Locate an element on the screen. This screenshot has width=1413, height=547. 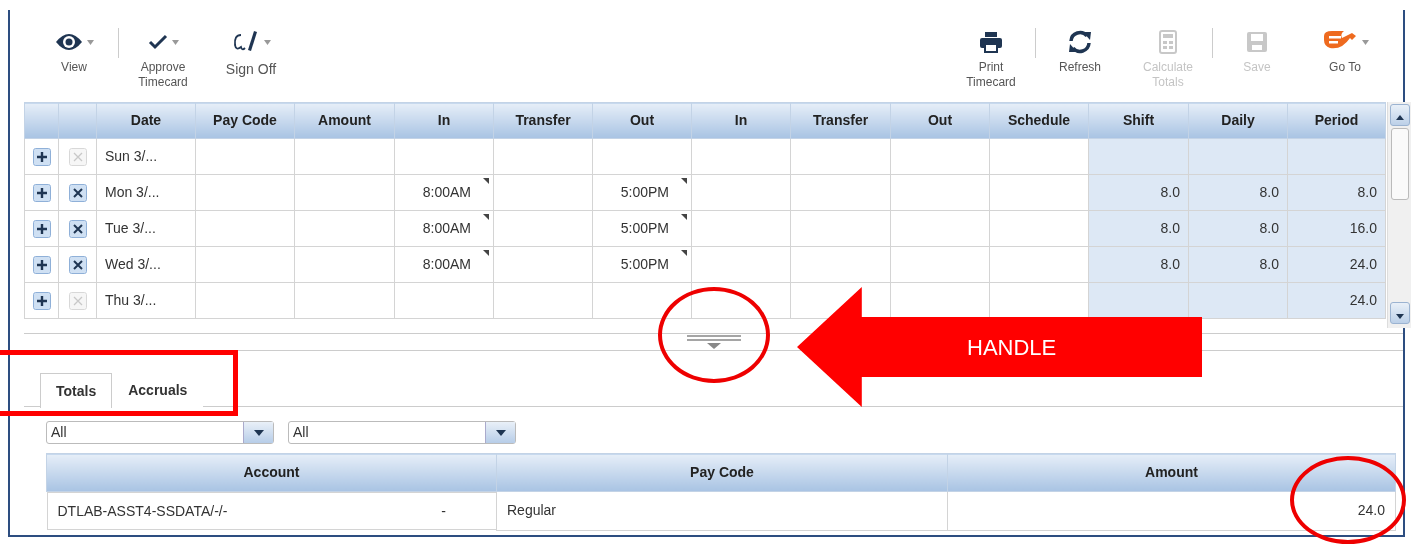
resize-handle is located at coordinates (713, 342).